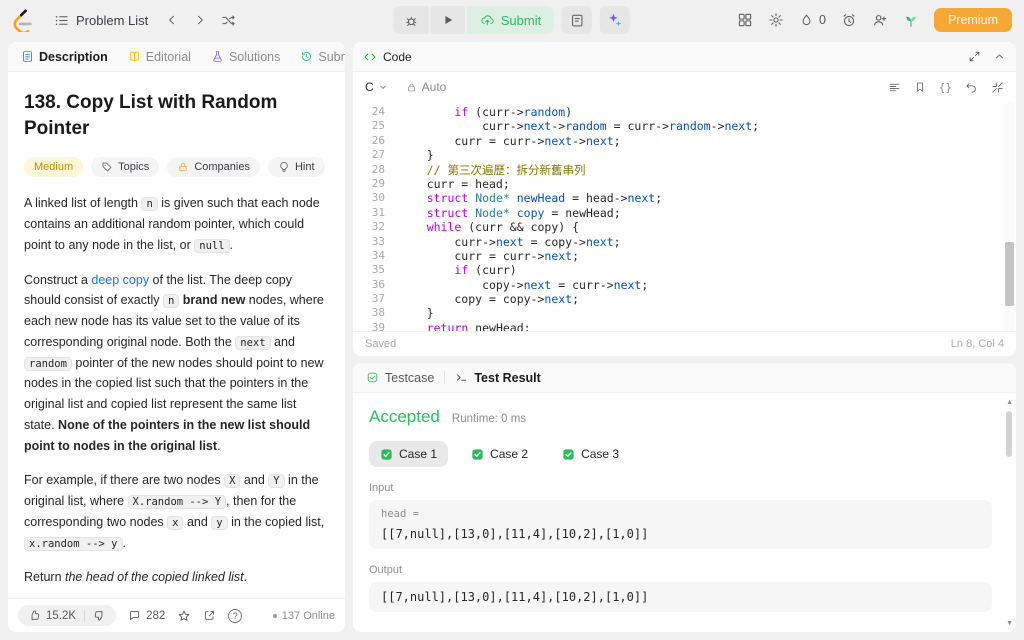 The width and height of the screenshot is (1024, 640). I want to click on code-header-actions, so click(987, 56).